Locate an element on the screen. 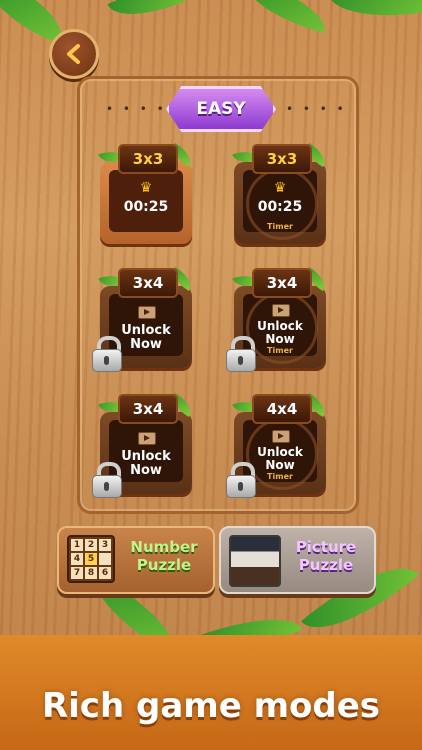 The width and height of the screenshot is (422, 750). number-puzzle-label: Number Puzzle is located at coordinates (164, 556).